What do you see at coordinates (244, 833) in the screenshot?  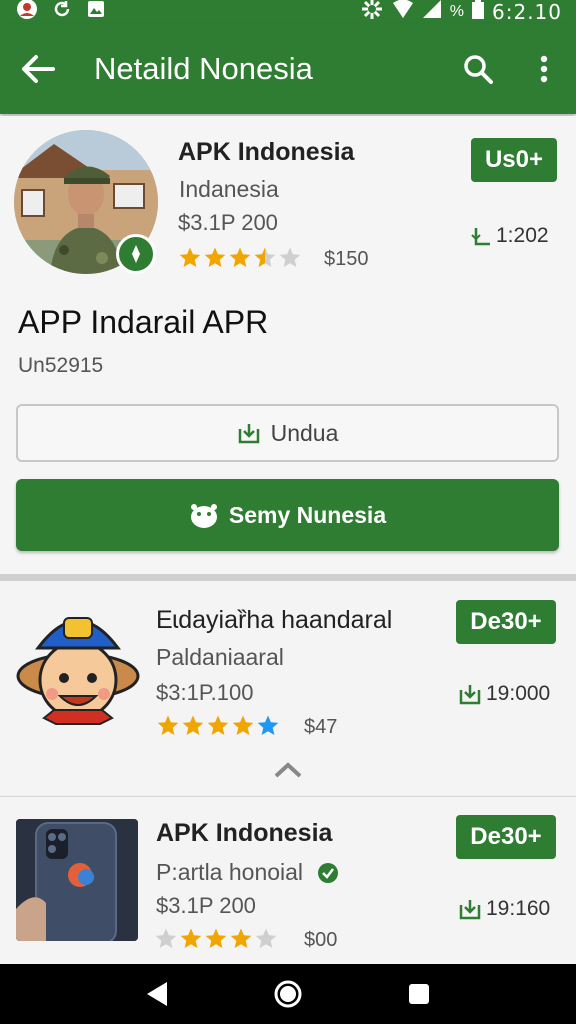 I see `item-name: APK Indonesia` at bounding box center [244, 833].